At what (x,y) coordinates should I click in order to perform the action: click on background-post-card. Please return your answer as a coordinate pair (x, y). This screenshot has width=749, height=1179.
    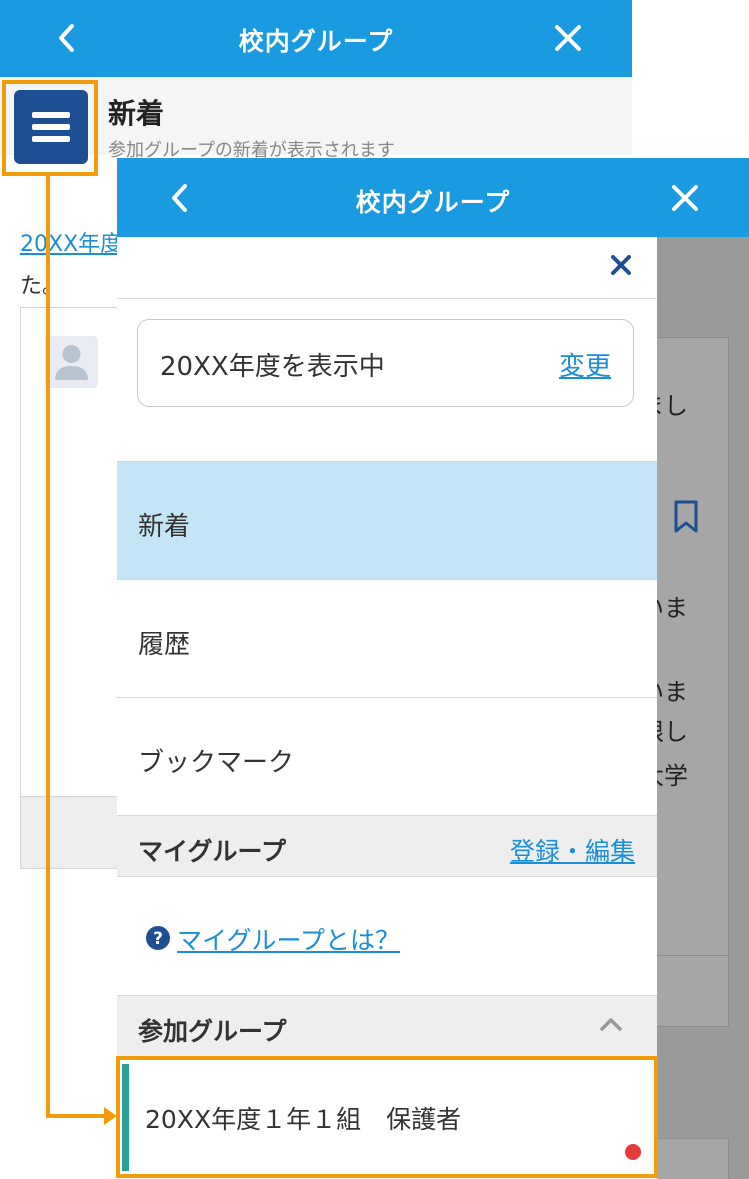
    Looking at the image, I should click on (75, 588).